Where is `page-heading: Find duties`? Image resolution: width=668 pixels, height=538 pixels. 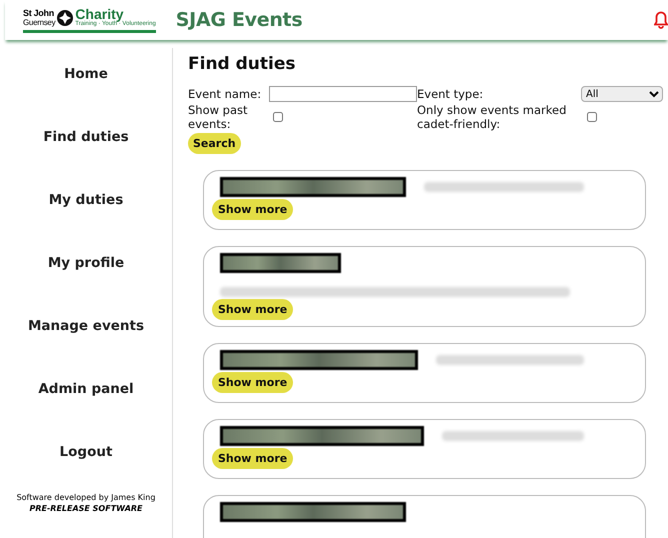
page-heading: Find duties is located at coordinates (242, 64).